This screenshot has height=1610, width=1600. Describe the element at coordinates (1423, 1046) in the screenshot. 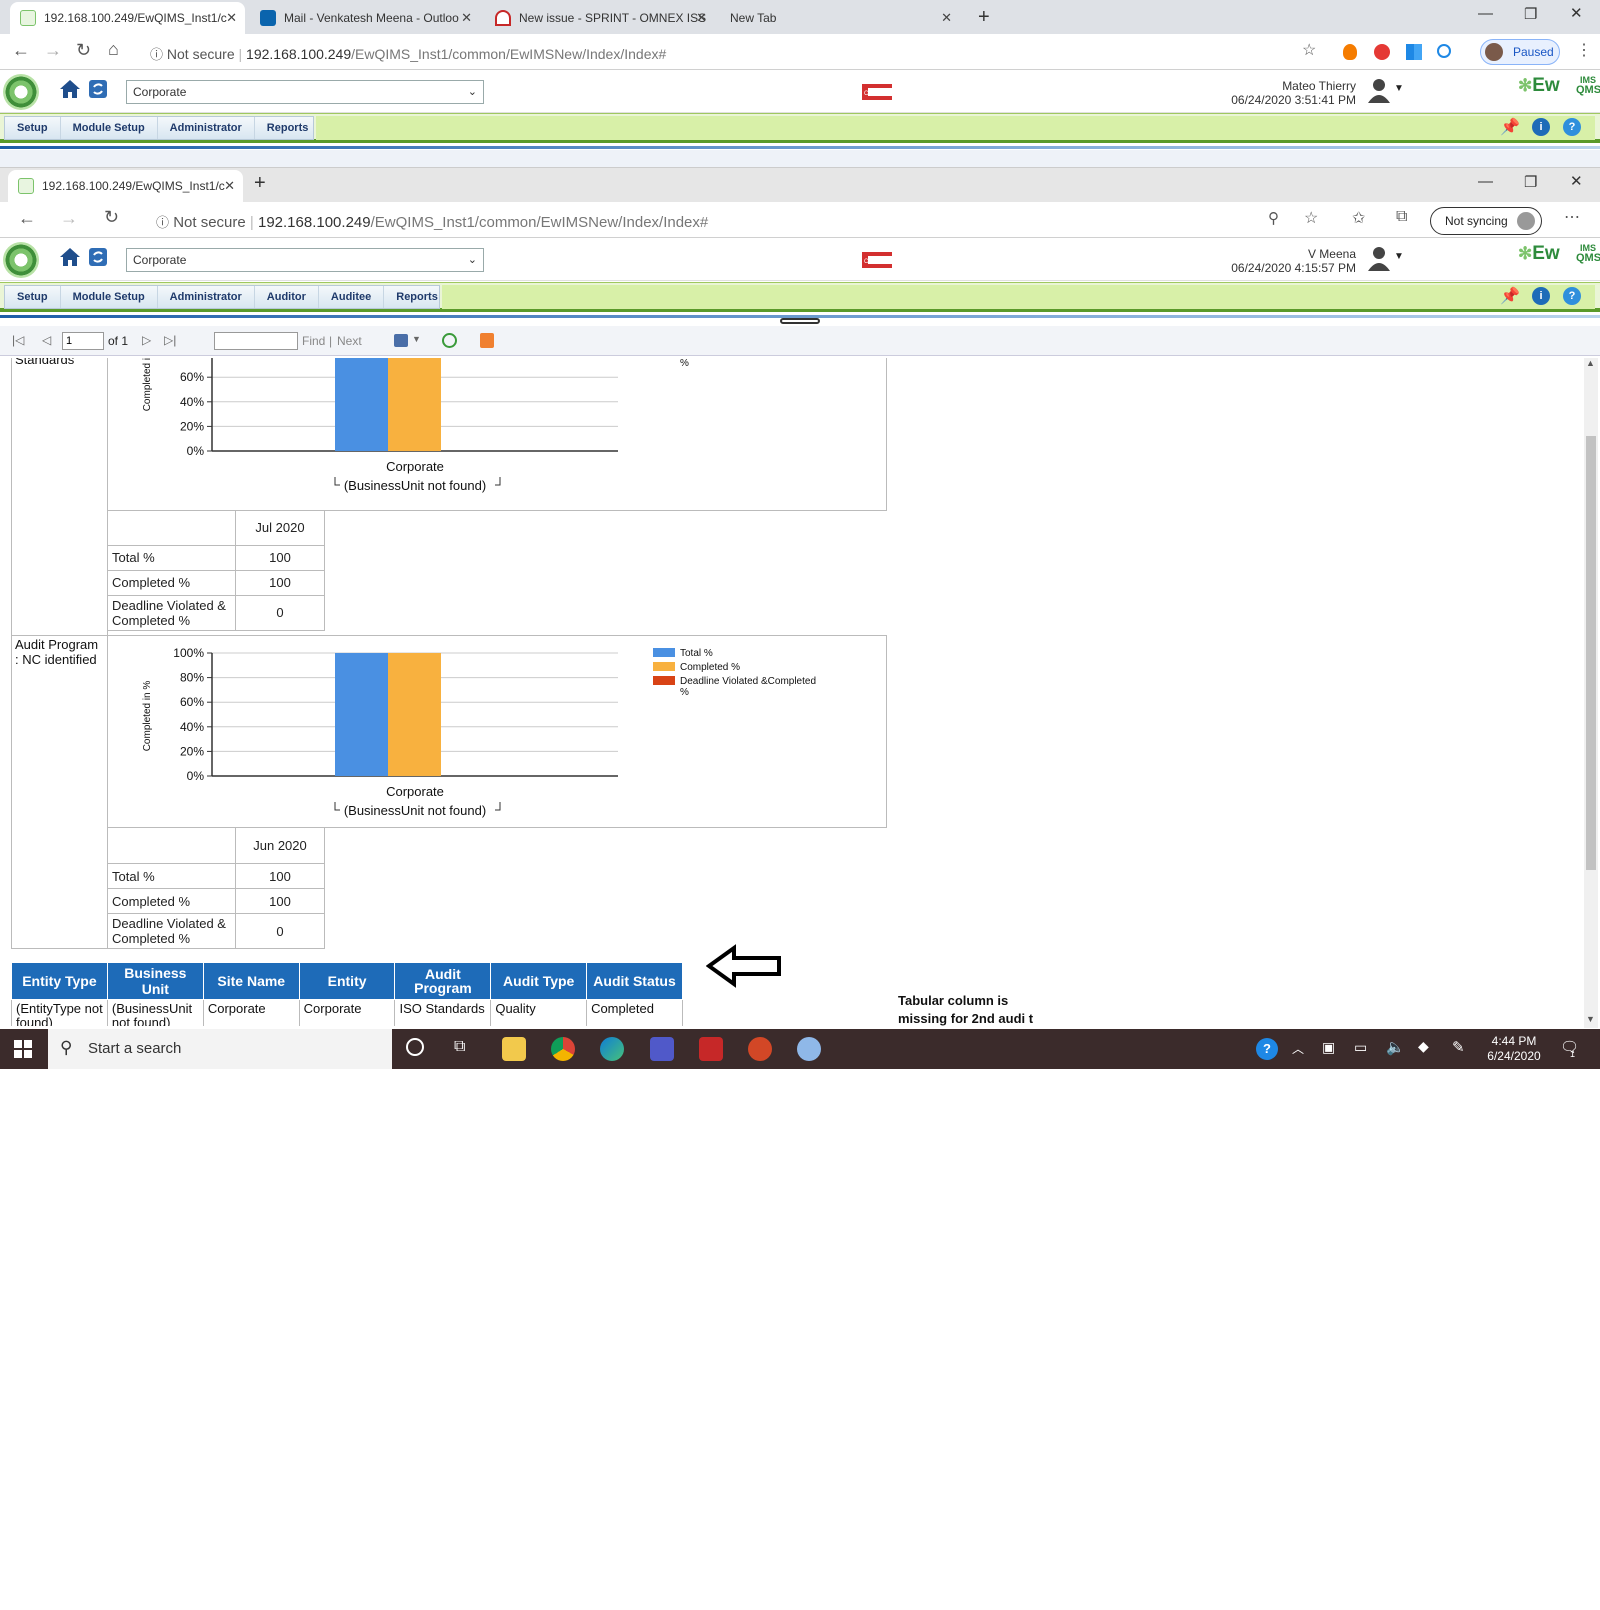

I see `dropbox-icon: ◆` at that location.